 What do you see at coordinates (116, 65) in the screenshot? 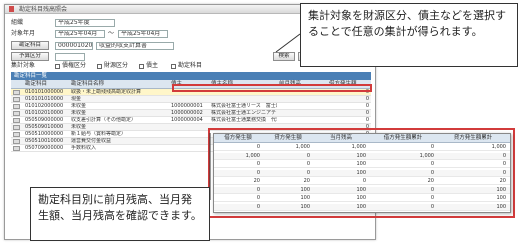
I see `fund-class-label: 財源区分` at bounding box center [116, 65].